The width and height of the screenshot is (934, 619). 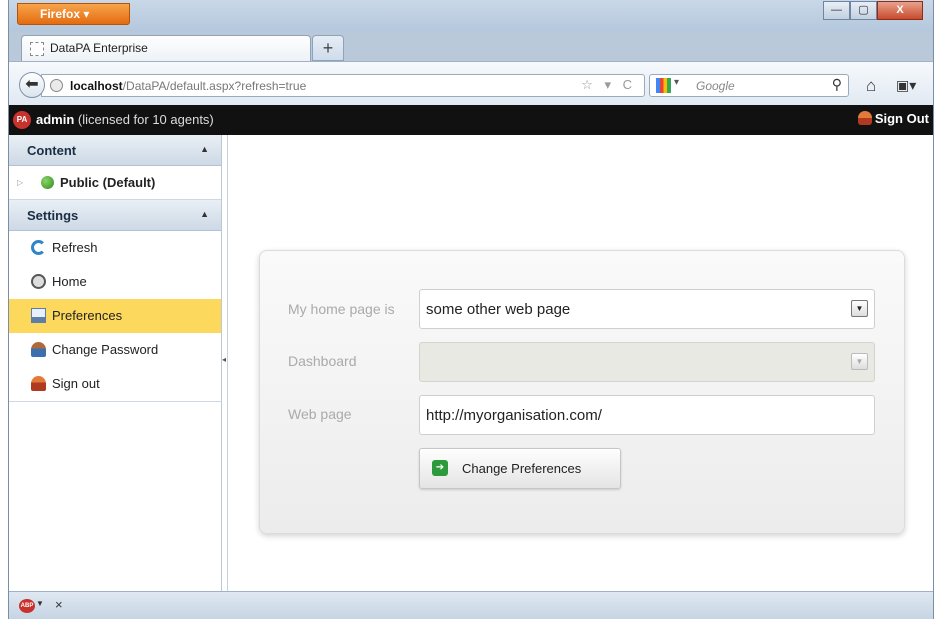 What do you see at coordinates (341, 309) in the screenshot?
I see `home-page-label: My home page is` at bounding box center [341, 309].